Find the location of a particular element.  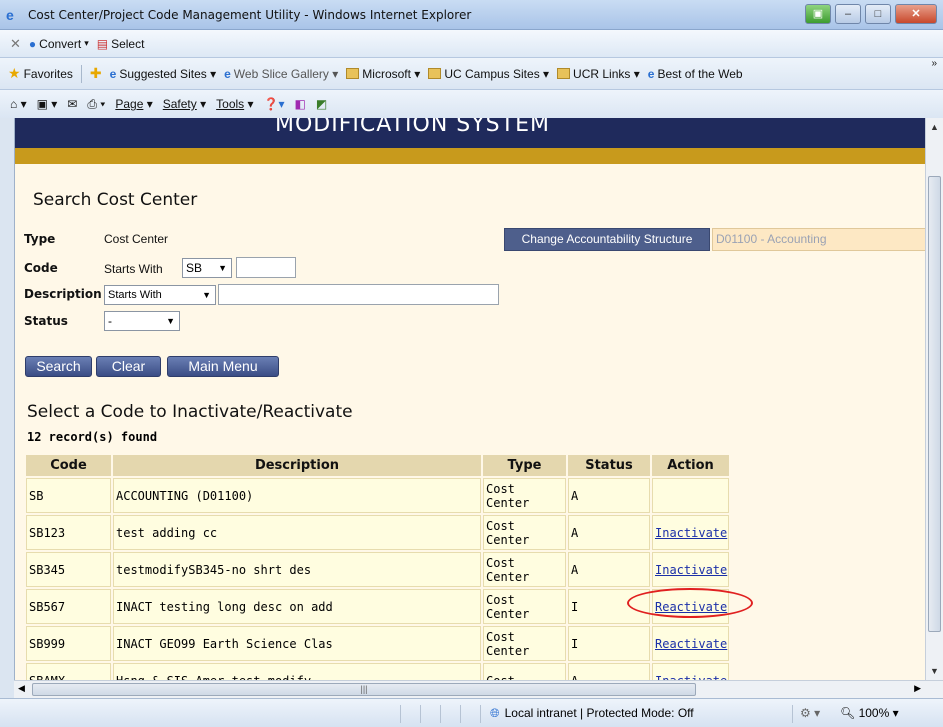

main-menu-button: Main Menu is located at coordinates (223, 366).